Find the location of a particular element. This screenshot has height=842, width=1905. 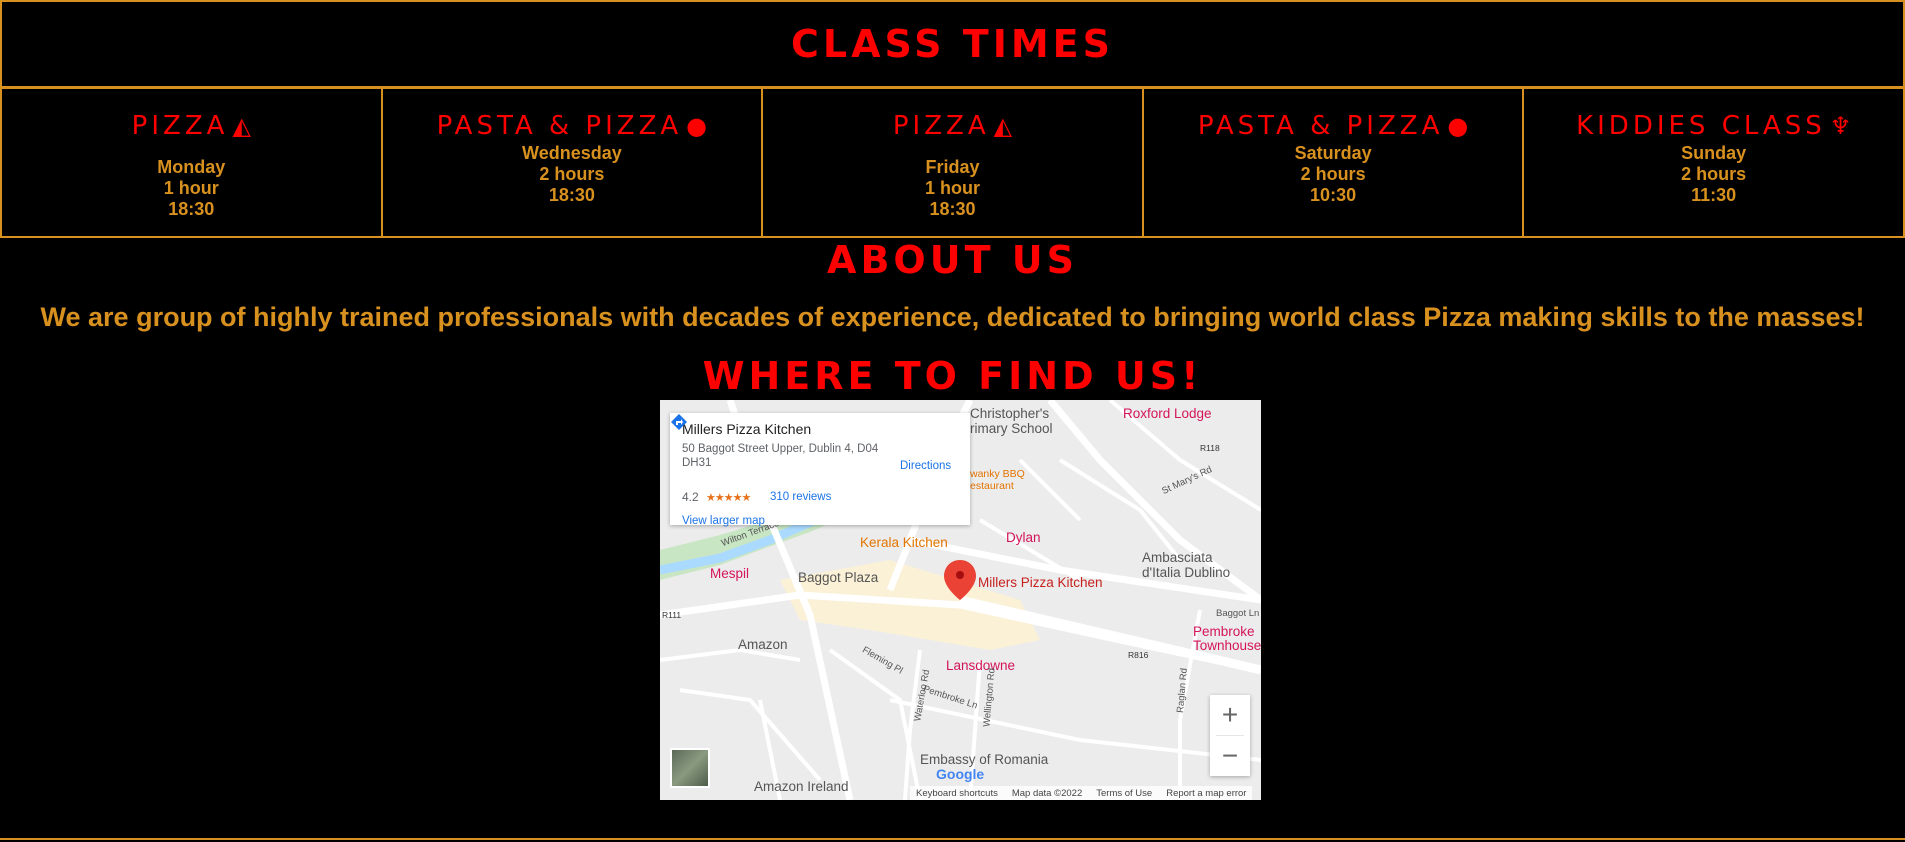

about-heading: ABOUT US is located at coordinates (952, 260).